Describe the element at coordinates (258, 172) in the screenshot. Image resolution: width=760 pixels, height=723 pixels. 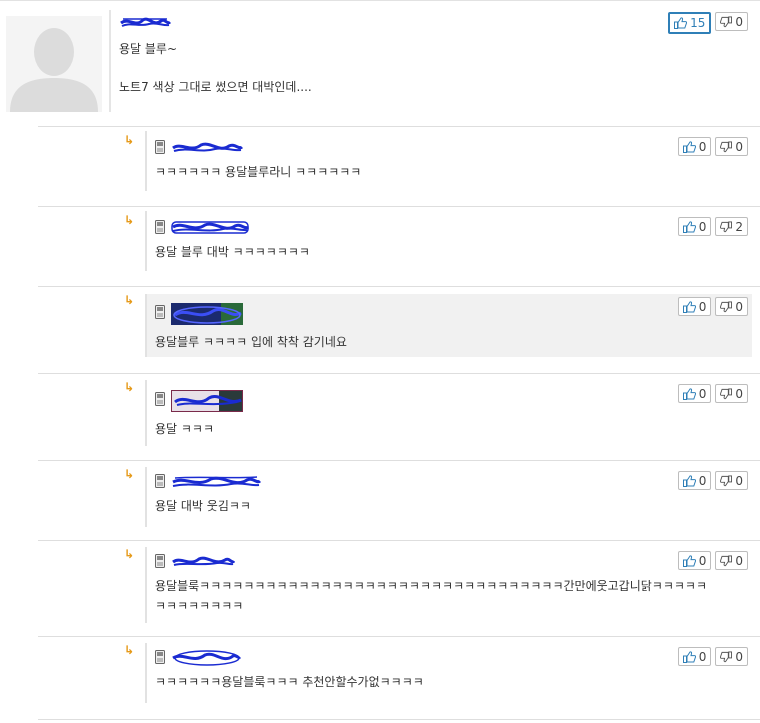
I see `reply-text: ㅋㅋㅋㅋㅋㅋ 용달블루라니 ㅋㅋㅋㅋㅋㅋ` at that location.